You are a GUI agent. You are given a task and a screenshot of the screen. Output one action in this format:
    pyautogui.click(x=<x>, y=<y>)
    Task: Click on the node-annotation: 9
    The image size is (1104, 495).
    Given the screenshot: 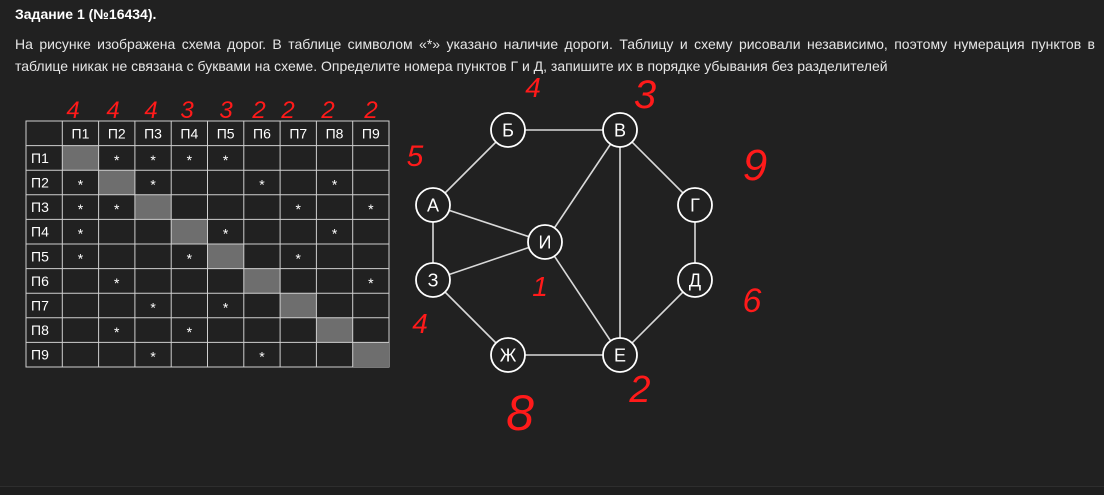 What is the action you would take?
    pyautogui.click(x=755, y=165)
    